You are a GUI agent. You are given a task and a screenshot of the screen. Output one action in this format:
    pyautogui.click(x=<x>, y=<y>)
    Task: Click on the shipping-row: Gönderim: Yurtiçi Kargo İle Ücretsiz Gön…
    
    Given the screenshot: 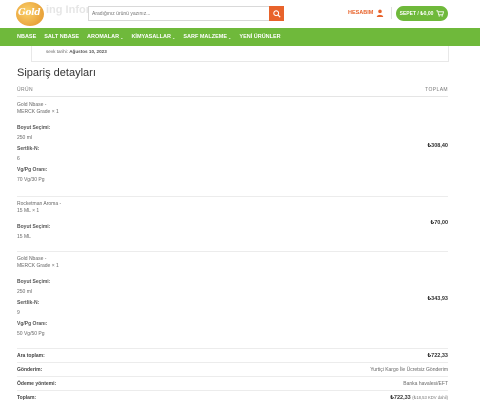 What is the action you would take?
    pyautogui.click(x=232, y=370)
    